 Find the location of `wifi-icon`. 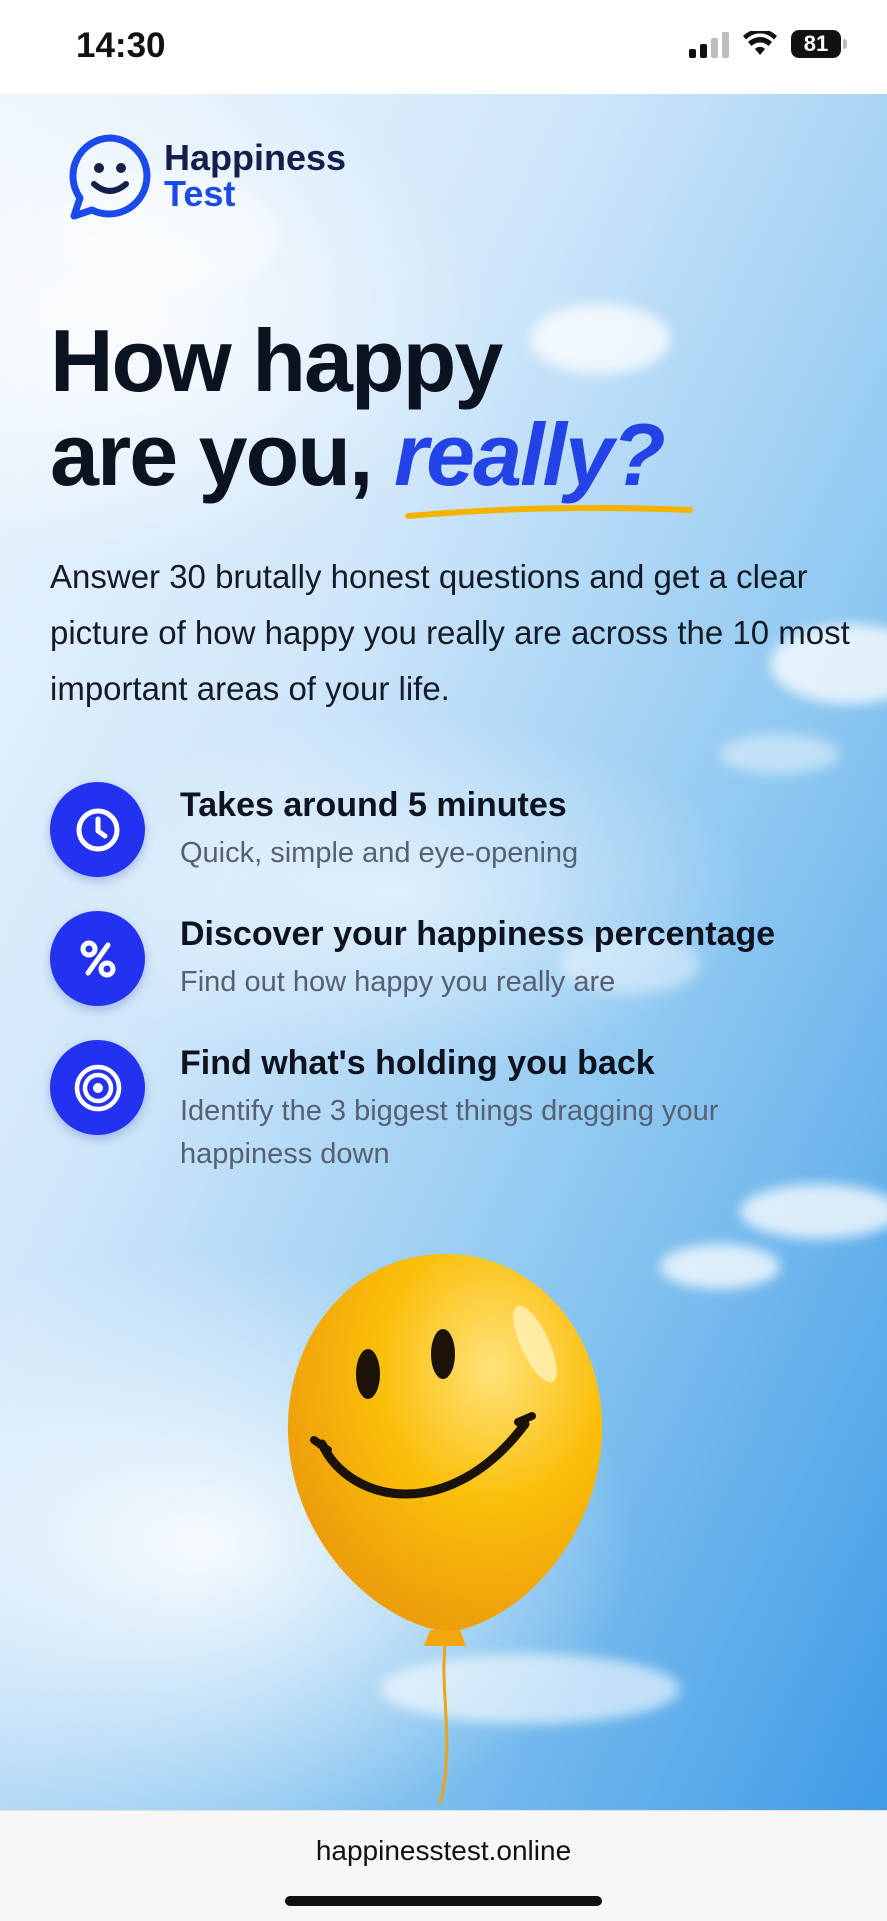

wifi-icon is located at coordinates (760, 43).